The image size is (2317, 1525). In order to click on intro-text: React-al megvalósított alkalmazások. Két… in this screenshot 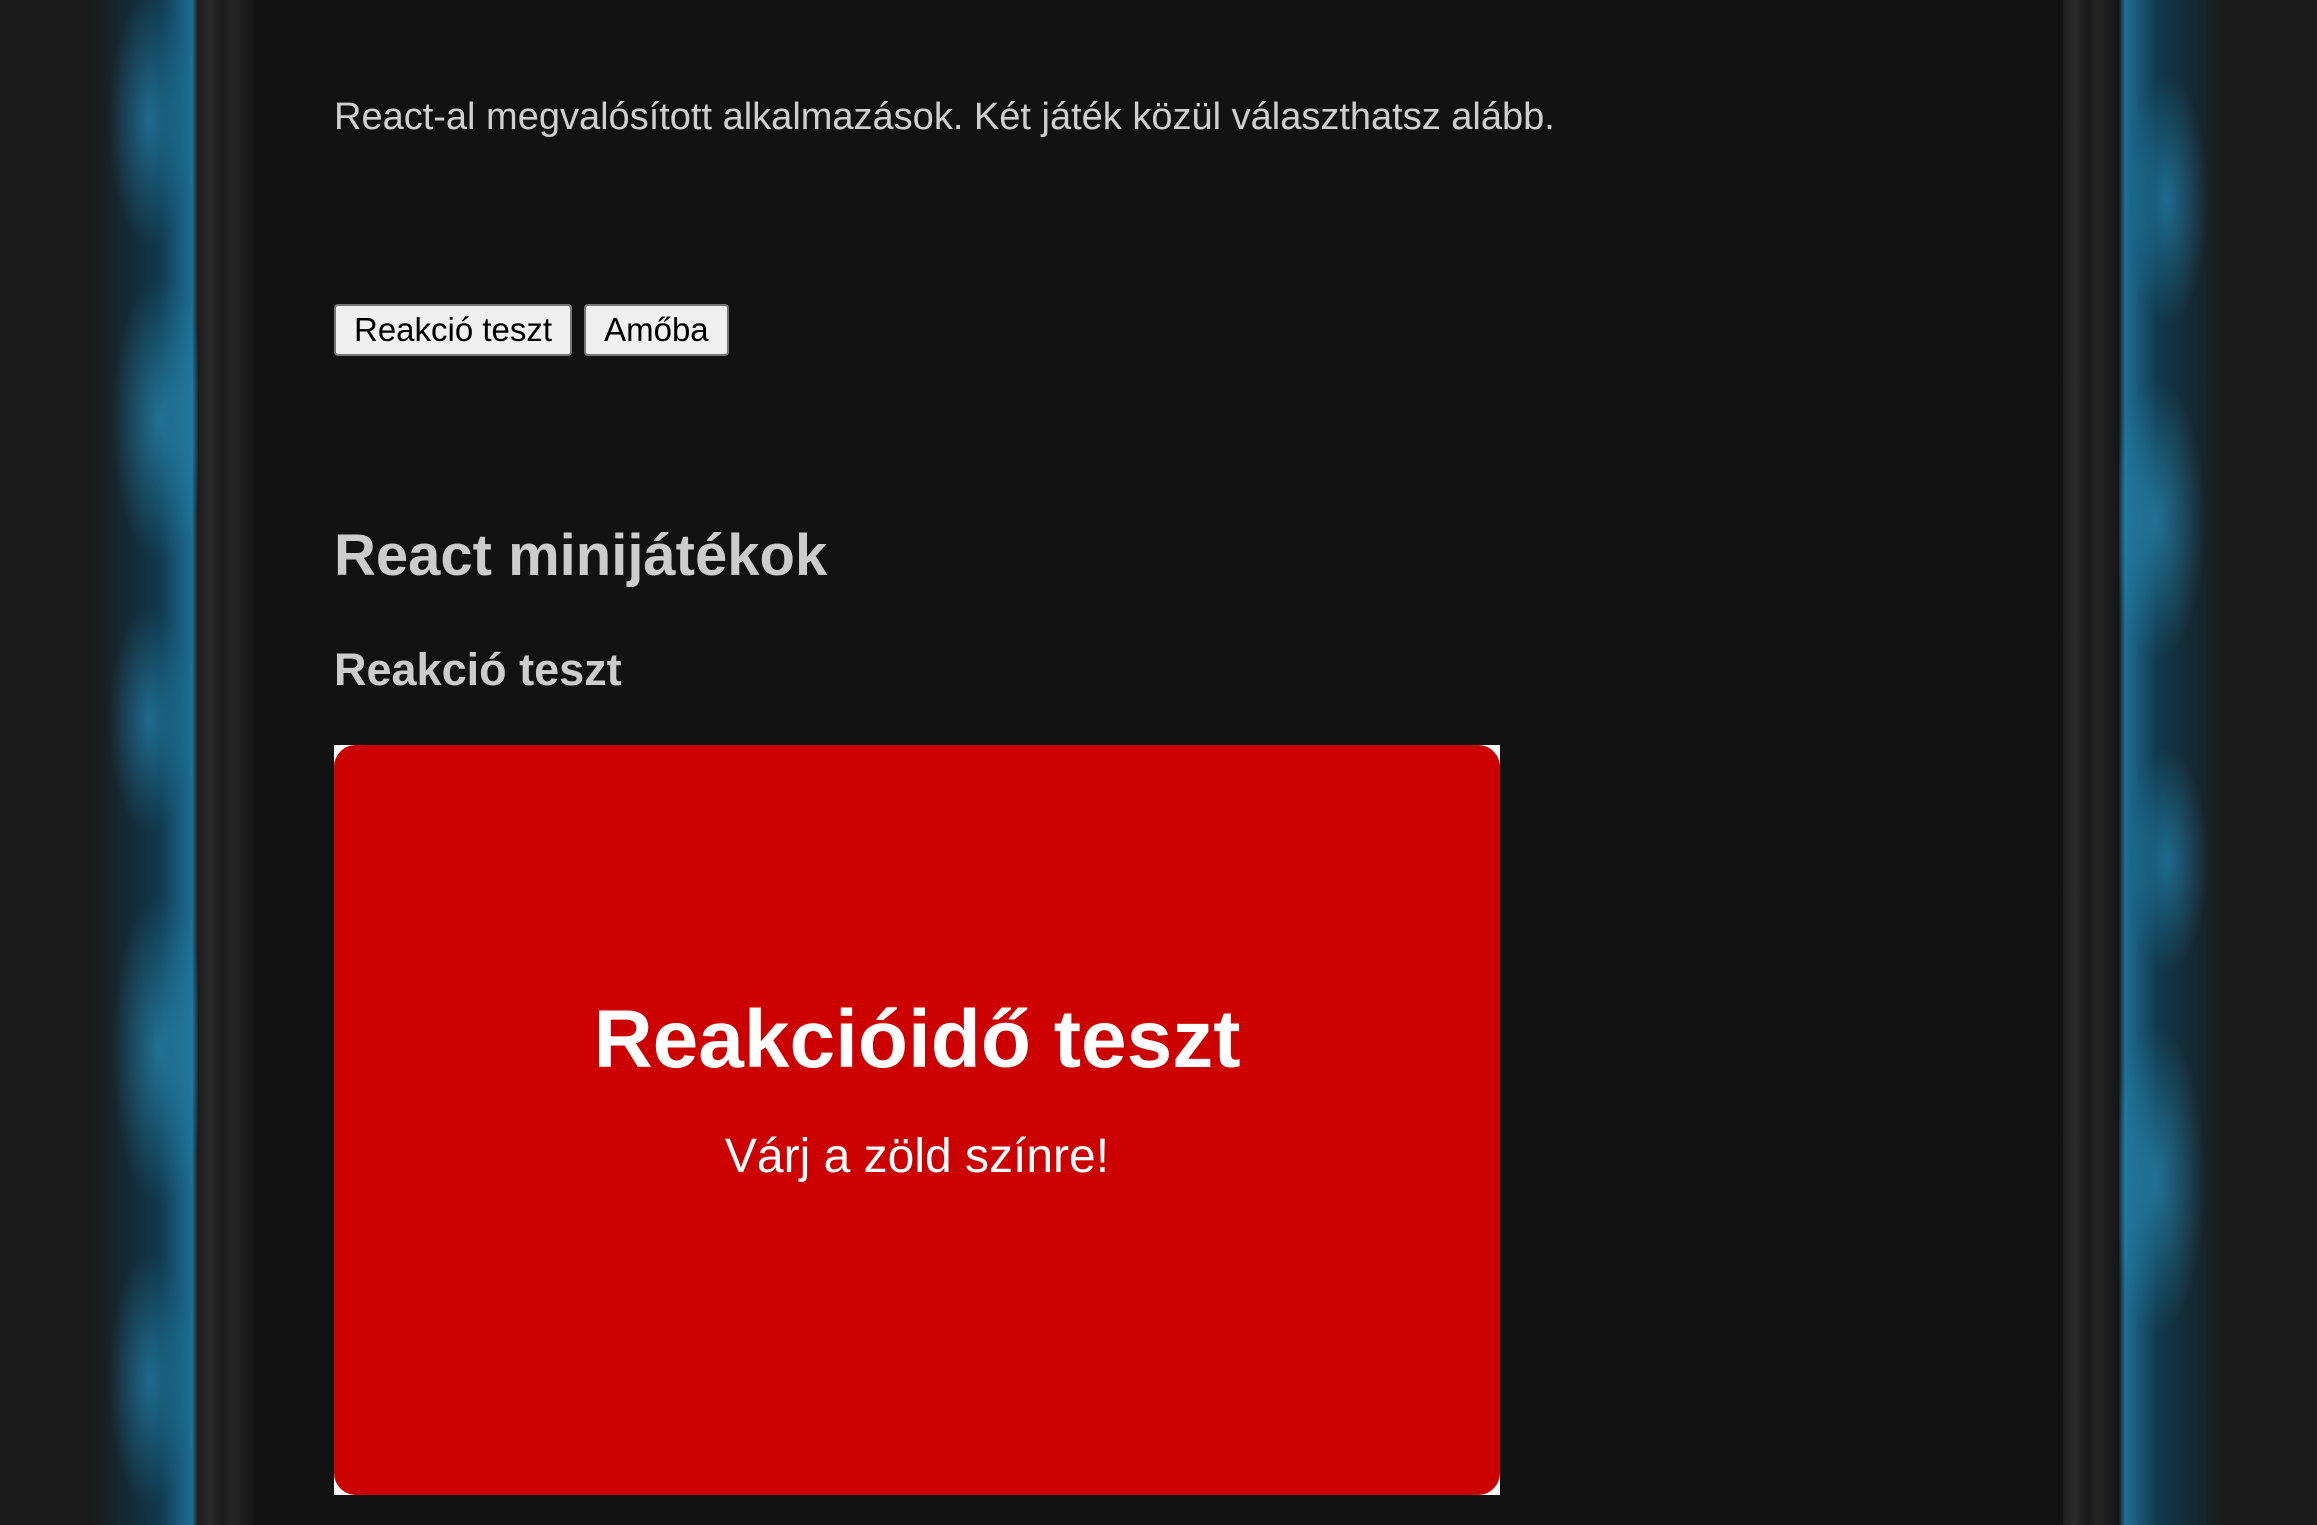, I will do `click(944, 117)`.